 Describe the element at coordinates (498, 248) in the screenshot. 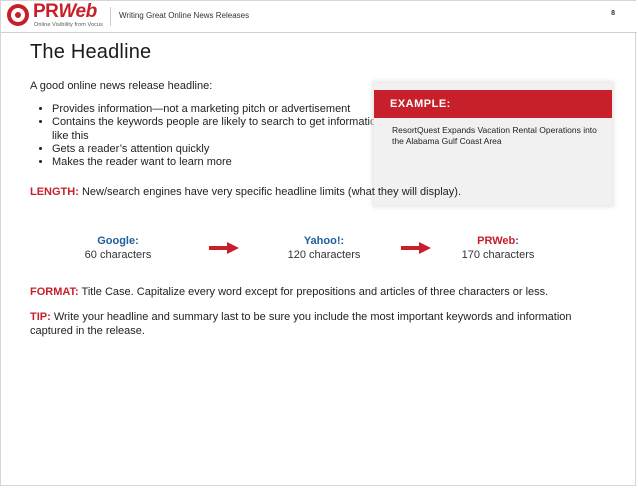

I see `engine-prweb: PRWeb: 170 characters` at that location.